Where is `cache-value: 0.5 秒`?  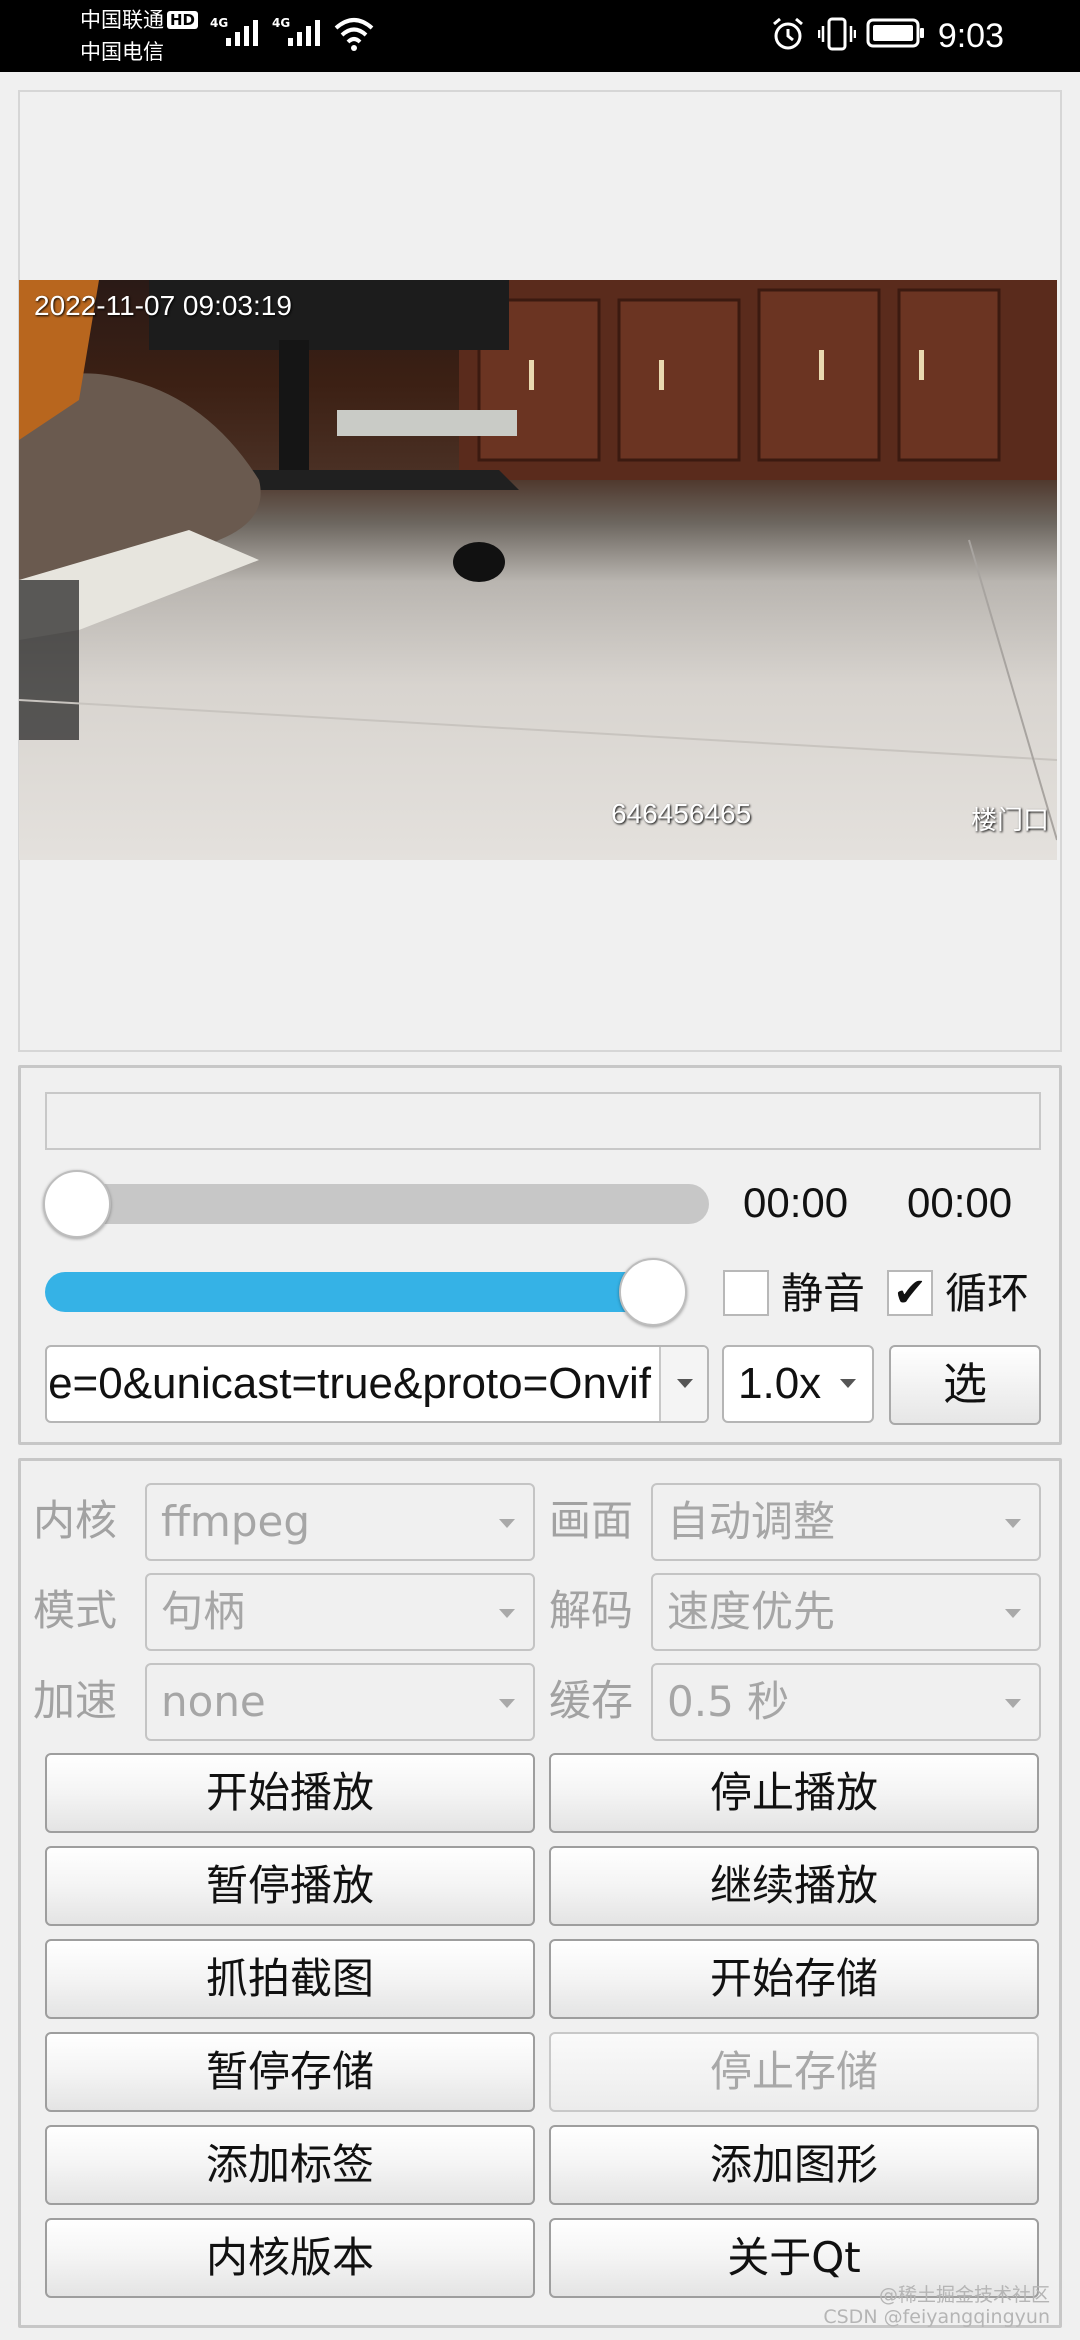 cache-value: 0.5 秒 is located at coordinates (728, 1701).